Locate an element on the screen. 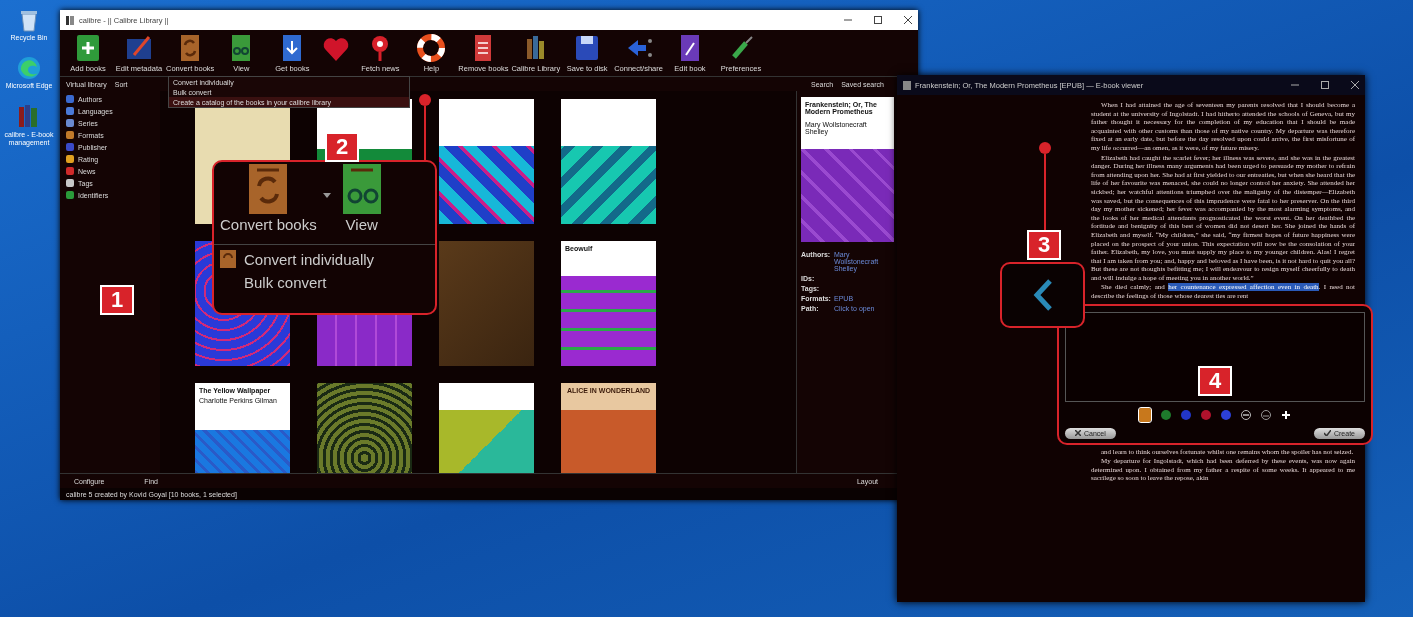  callout-number: 1 is located at coordinates (117, 300).